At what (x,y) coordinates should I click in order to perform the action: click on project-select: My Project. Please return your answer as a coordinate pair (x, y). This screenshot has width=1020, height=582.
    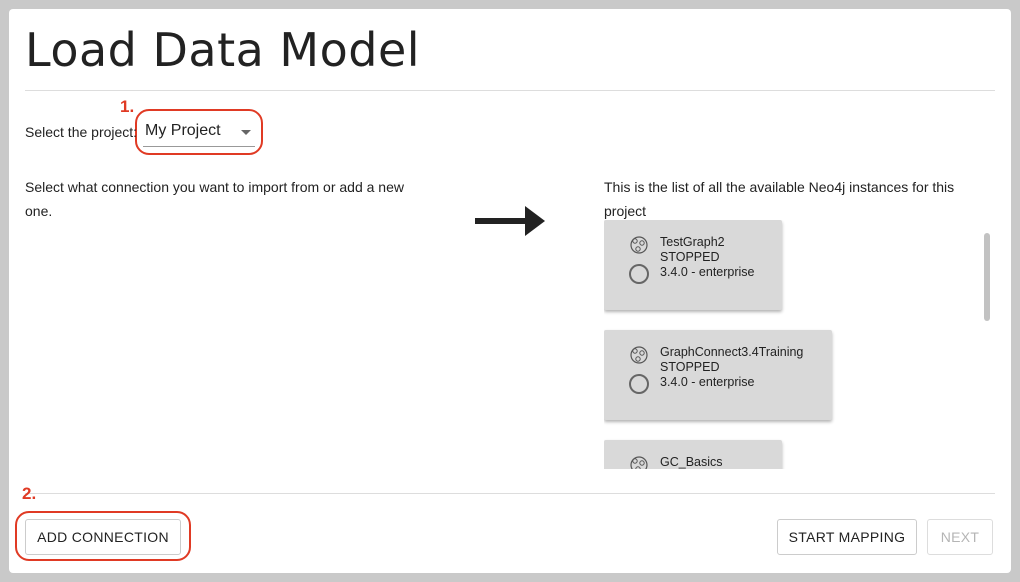
    Looking at the image, I should click on (199, 133).